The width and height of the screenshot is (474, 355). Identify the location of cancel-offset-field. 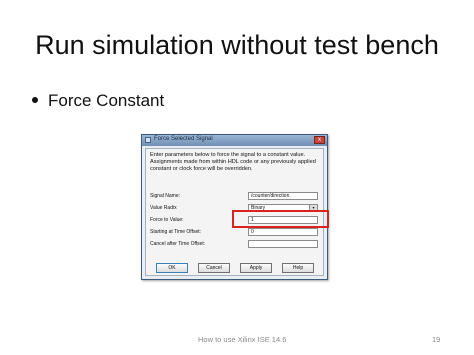
(283, 244).